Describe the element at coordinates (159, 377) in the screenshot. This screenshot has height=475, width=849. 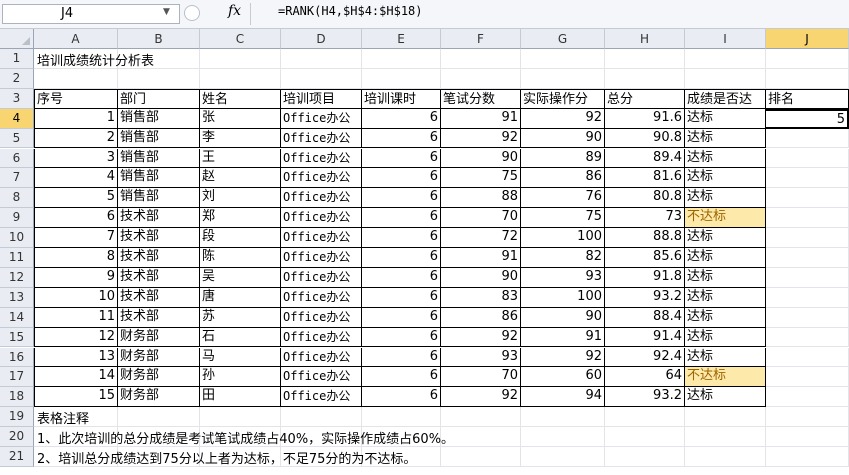
I see `department-cell: 财务部` at that location.